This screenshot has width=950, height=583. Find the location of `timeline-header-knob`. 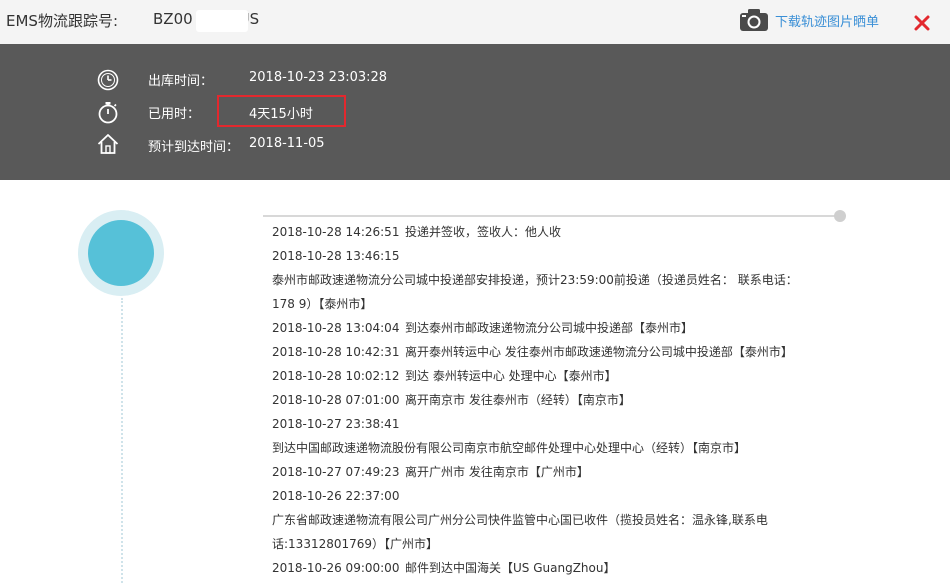

timeline-header-knob is located at coordinates (840, 216).